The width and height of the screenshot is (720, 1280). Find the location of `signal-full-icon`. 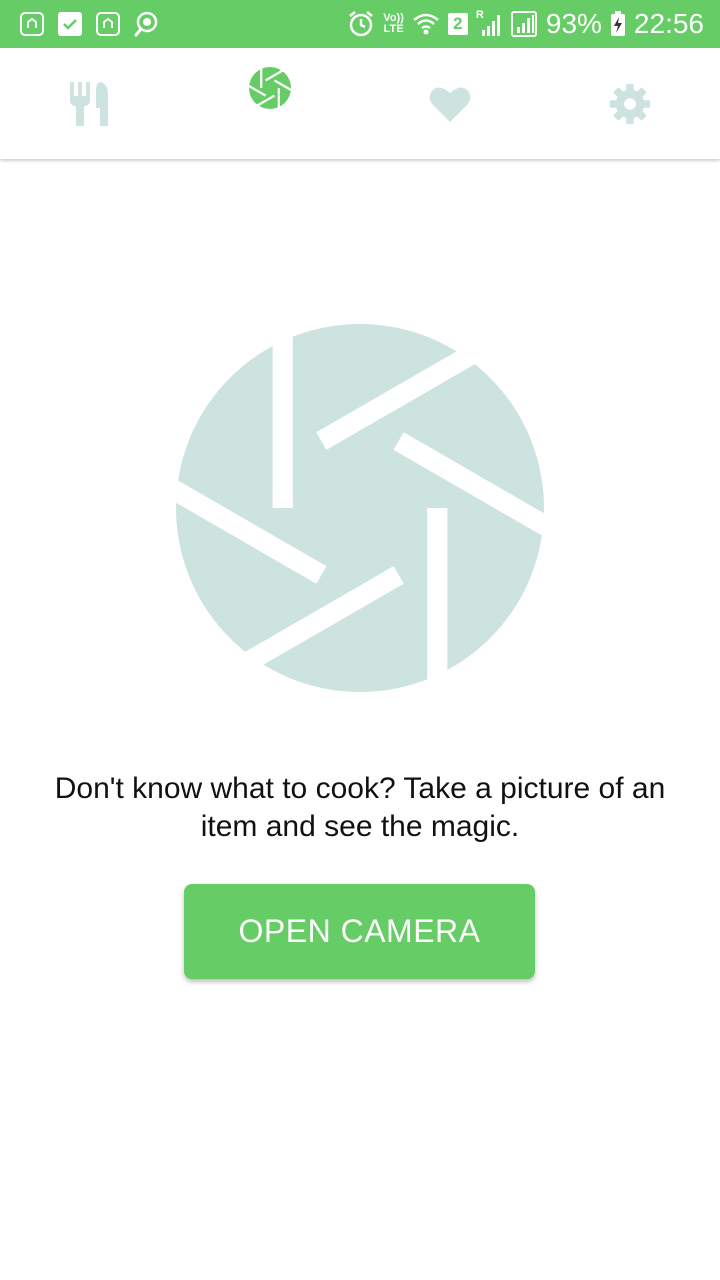

signal-full-icon is located at coordinates (523, 24).